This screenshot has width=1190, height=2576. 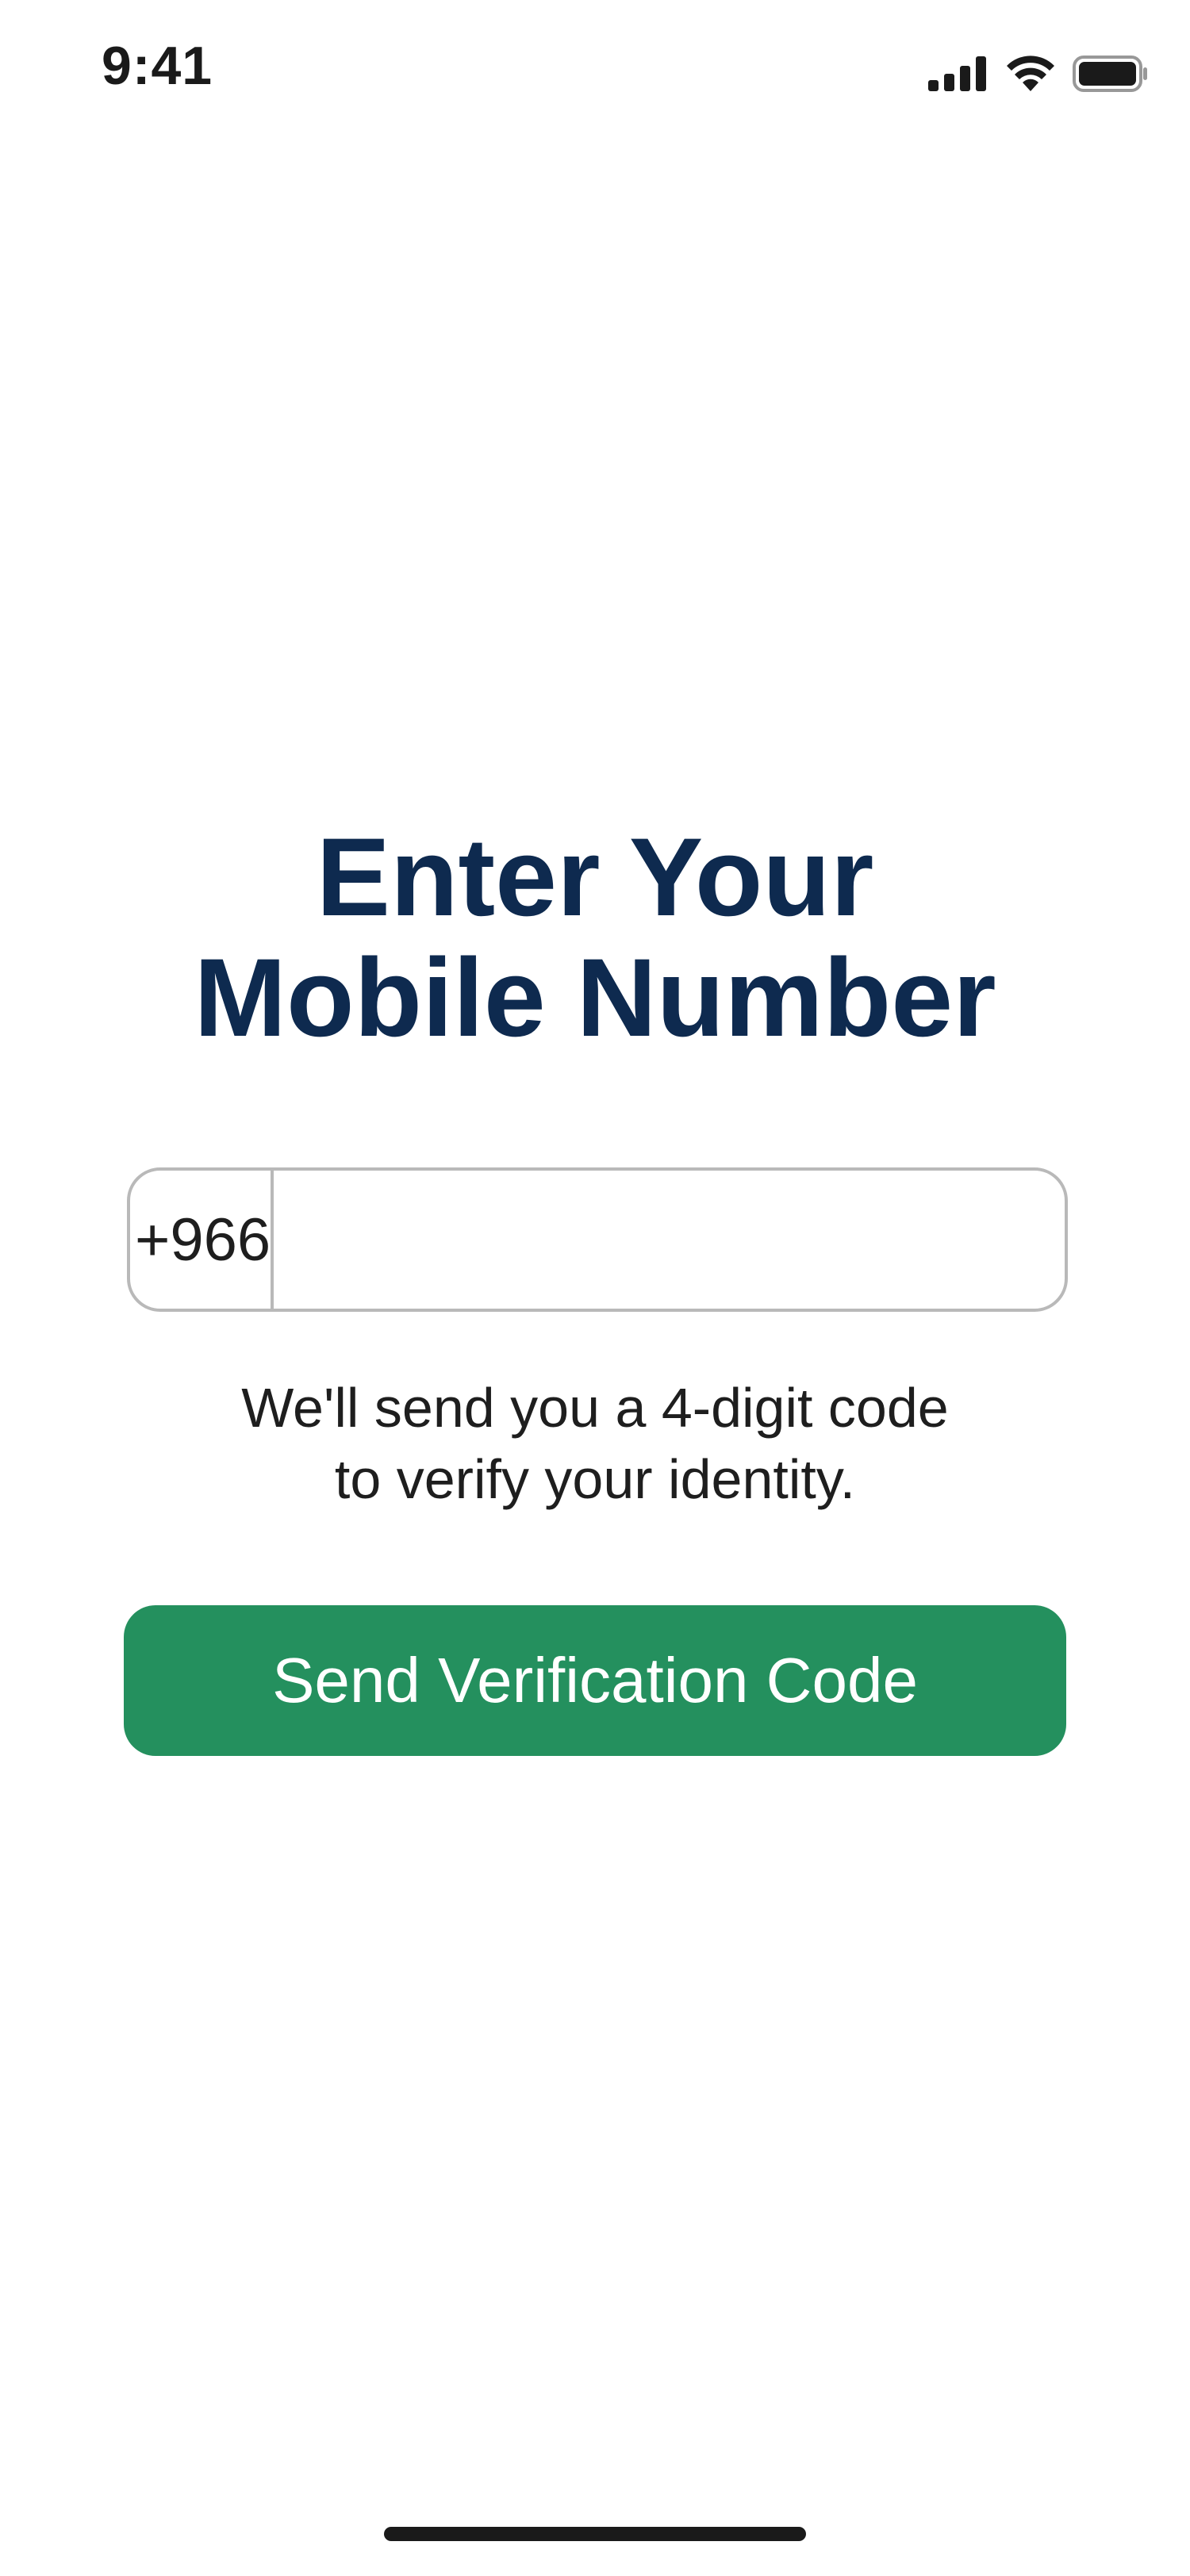 I want to click on helper-line-1: We'll send you a 4-digit code, so click(x=595, y=1408).